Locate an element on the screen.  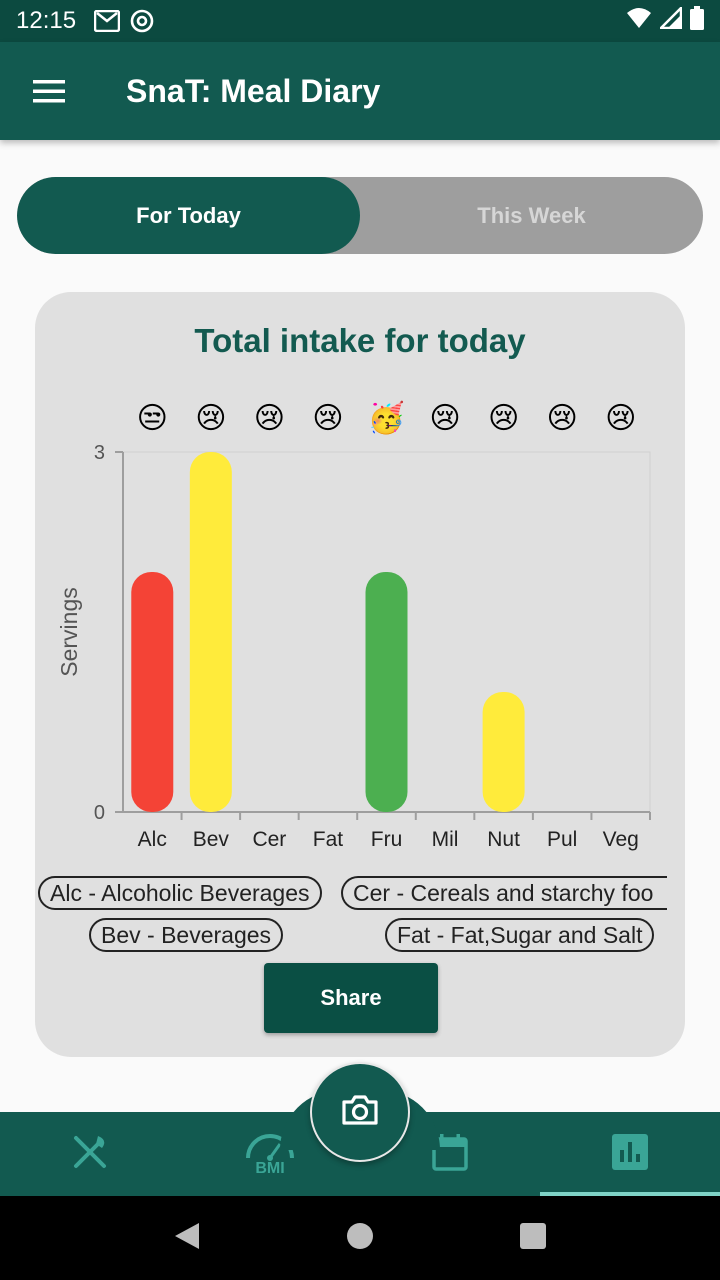
emoji-cer: 😢 is located at coordinates (269, 418).